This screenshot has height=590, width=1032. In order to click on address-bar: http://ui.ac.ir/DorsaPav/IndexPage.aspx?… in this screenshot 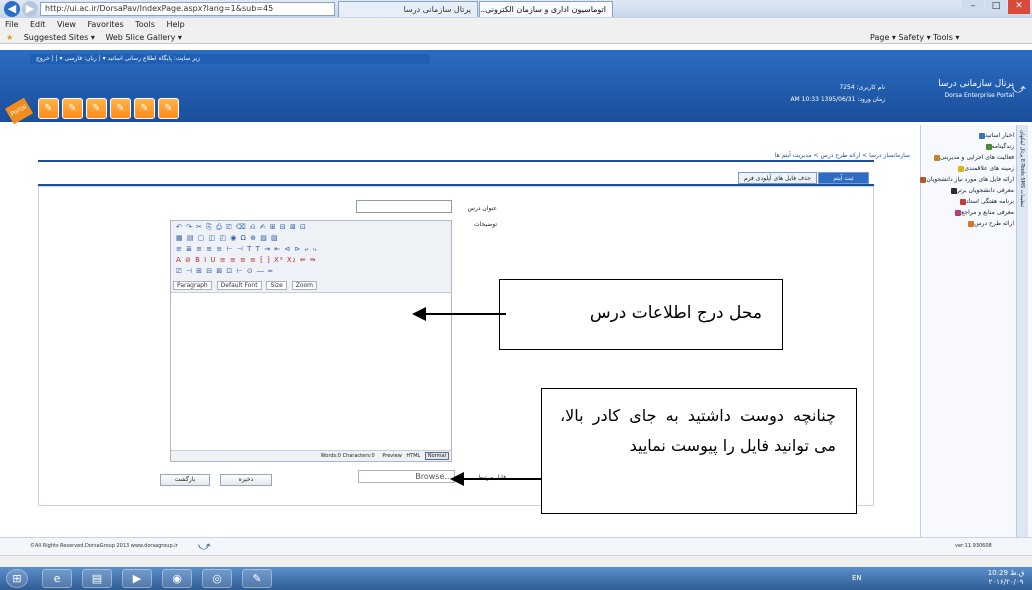, I will do `click(187, 9)`.